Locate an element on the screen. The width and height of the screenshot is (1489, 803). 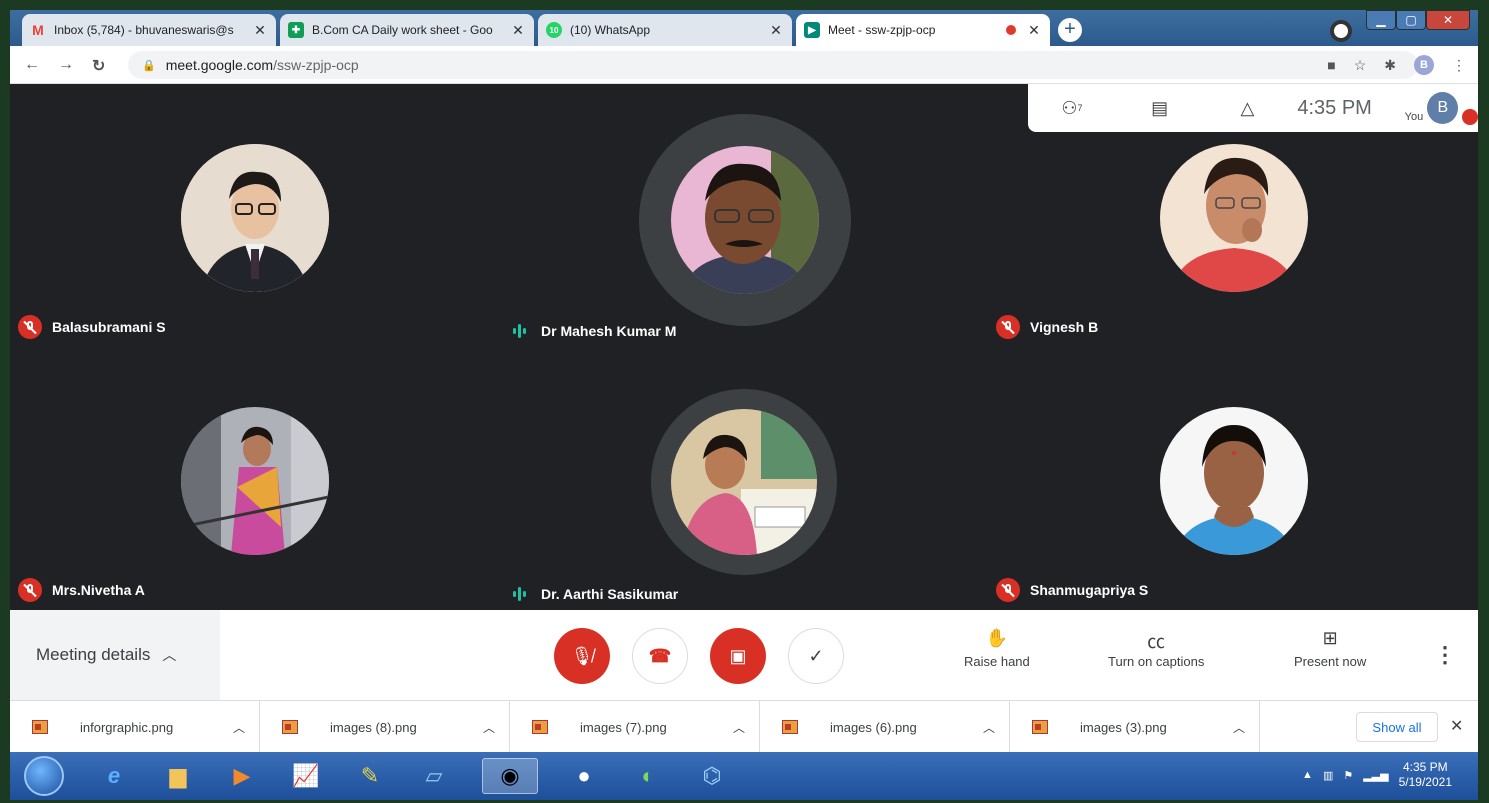
start-button is located at coordinates (44, 776).